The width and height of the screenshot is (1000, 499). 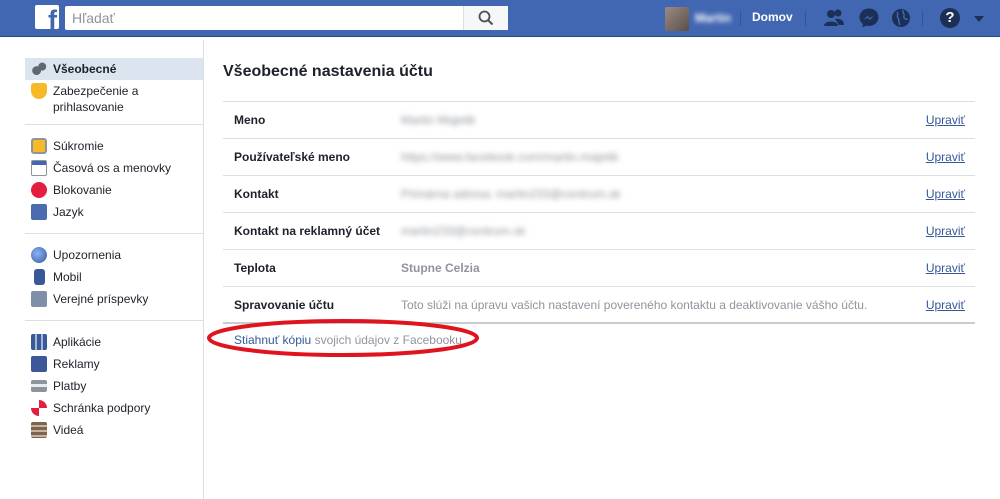 I want to click on settings-row-label: Kontakt na reklamný účet, so click(x=307, y=231).